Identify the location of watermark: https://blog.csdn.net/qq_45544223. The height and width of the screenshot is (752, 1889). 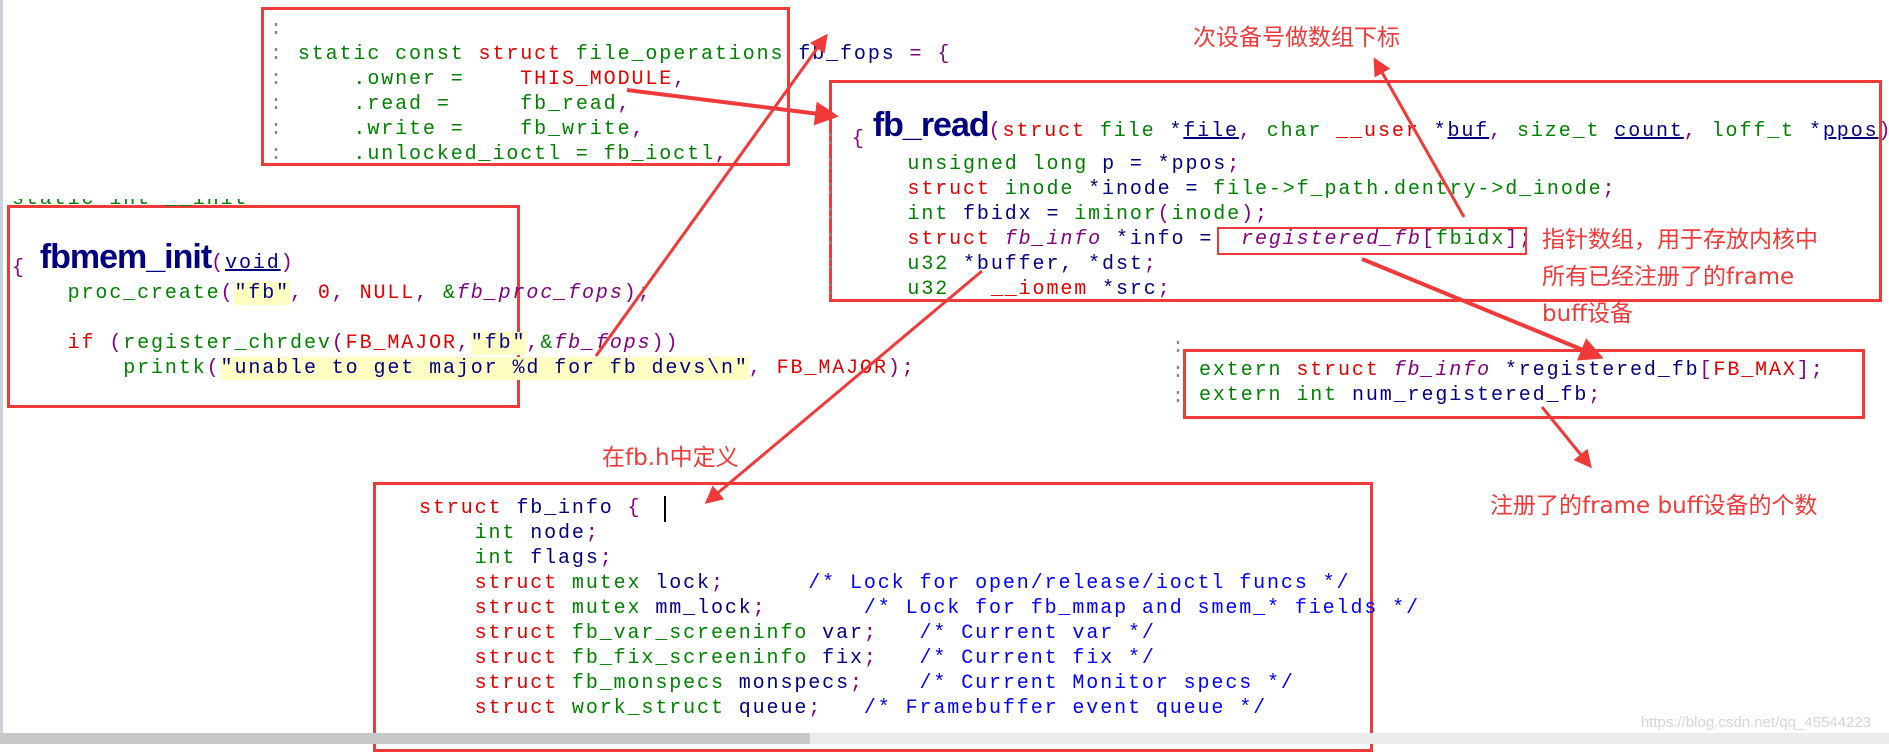
(1756, 722).